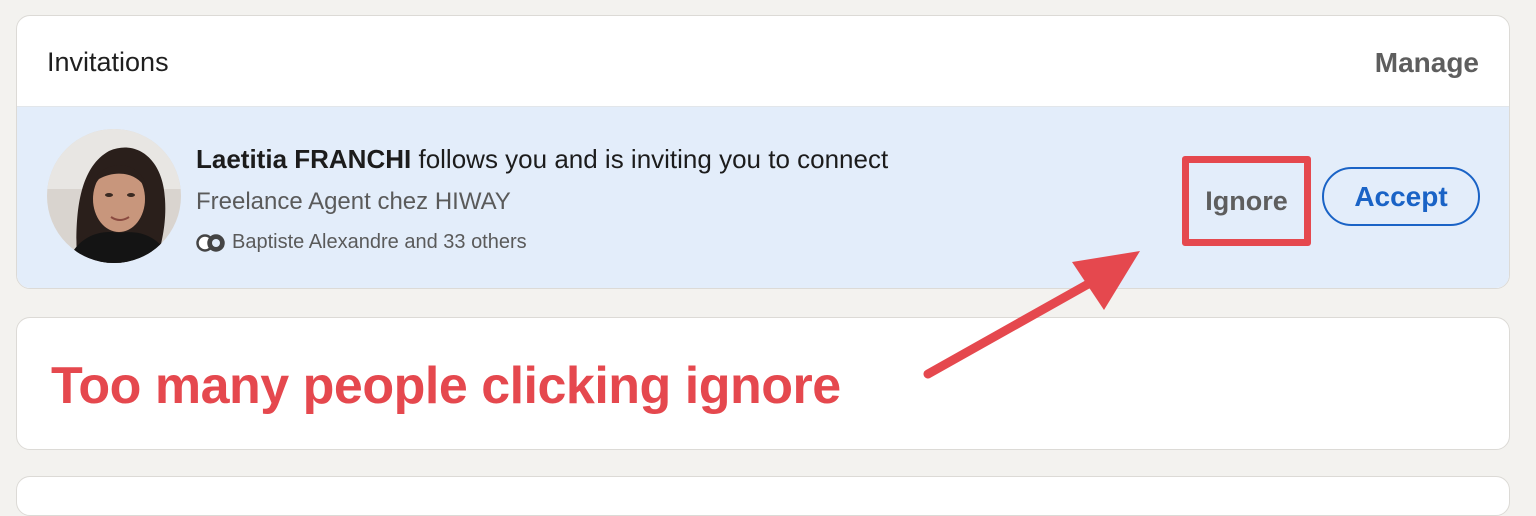 This screenshot has height=516, width=1536. Describe the element at coordinates (446, 386) in the screenshot. I see `annotation-text: Too many people clicking ignore` at that location.